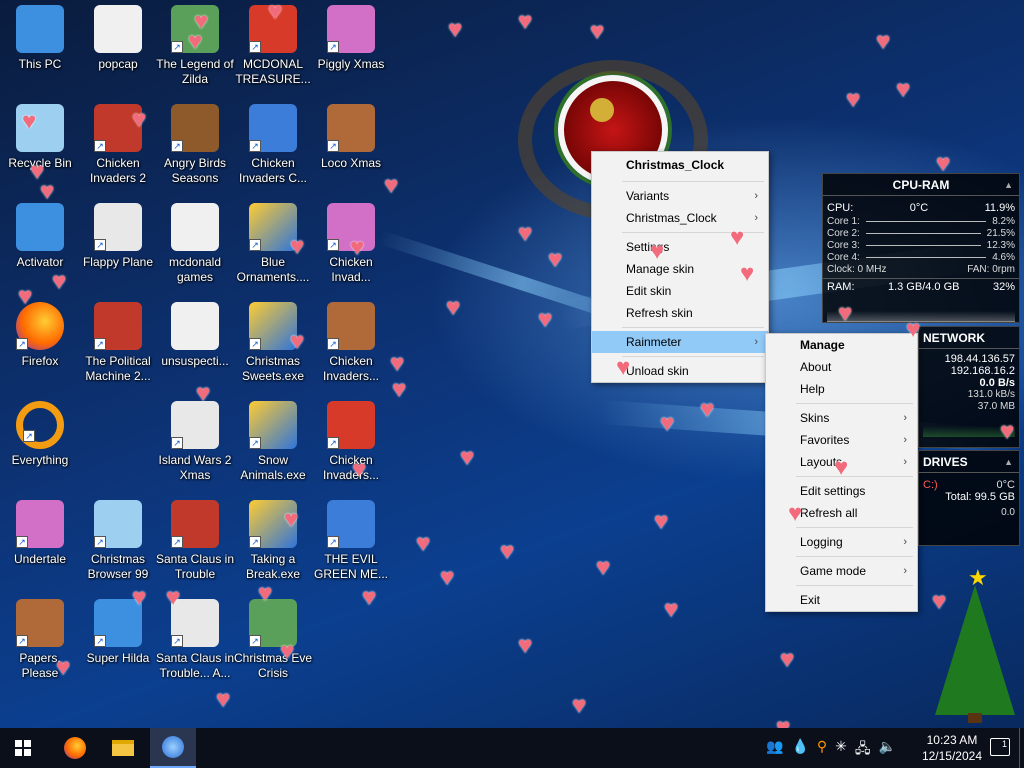 The height and width of the screenshot is (768, 1024). Describe the element at coordinates (841, 345) in the screenshot. I see `menu-item-manage: Manage` at that location.